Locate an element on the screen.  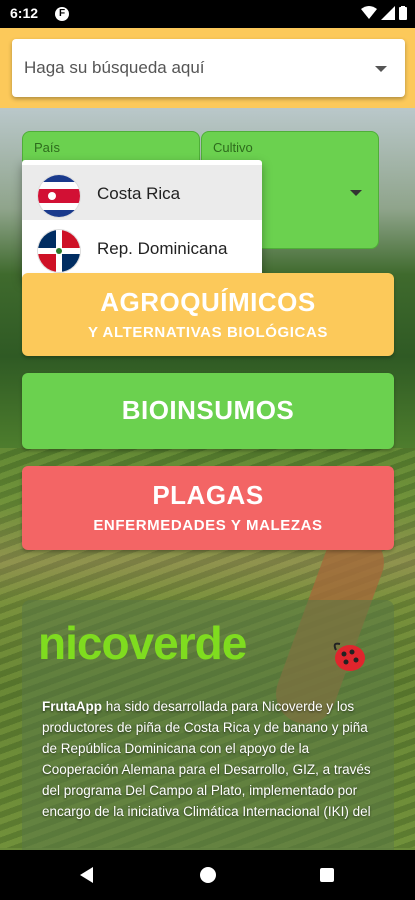
country-dropdown-menu: Costa Rica Rep. Dominicana is located at coordinates (142, 220).